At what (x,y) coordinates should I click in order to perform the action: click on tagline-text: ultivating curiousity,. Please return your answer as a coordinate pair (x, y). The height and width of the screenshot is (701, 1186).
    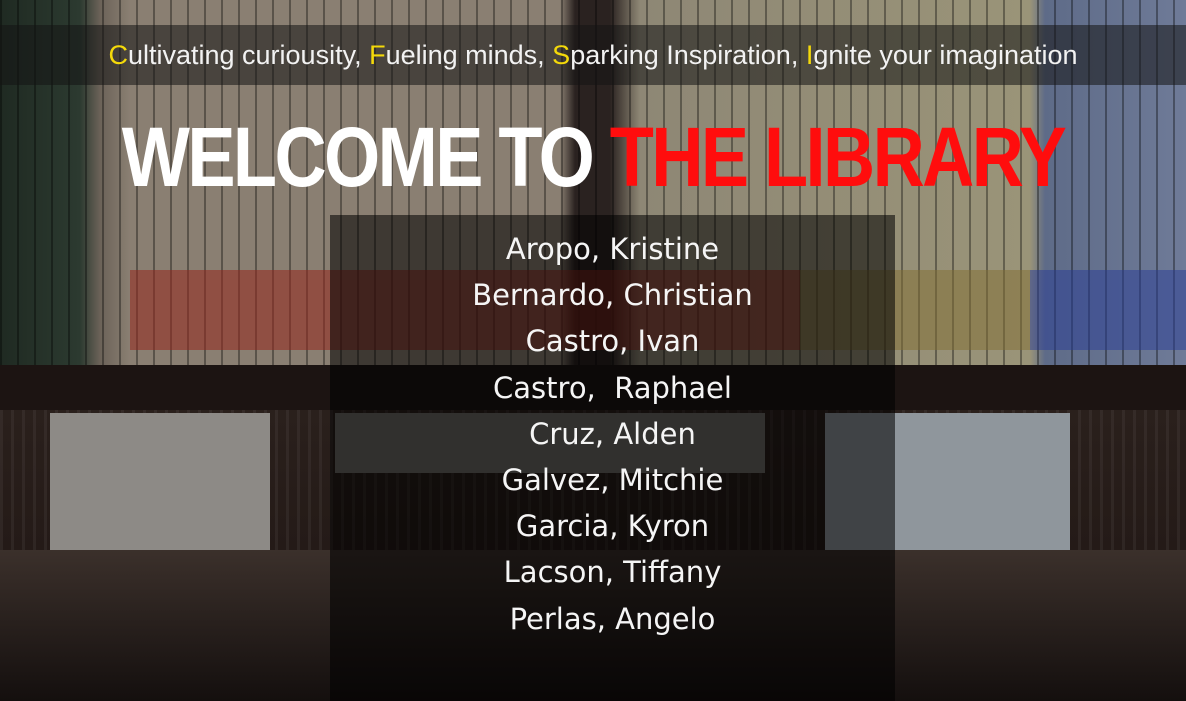
    Looking at the image, I should click on (248, 55).